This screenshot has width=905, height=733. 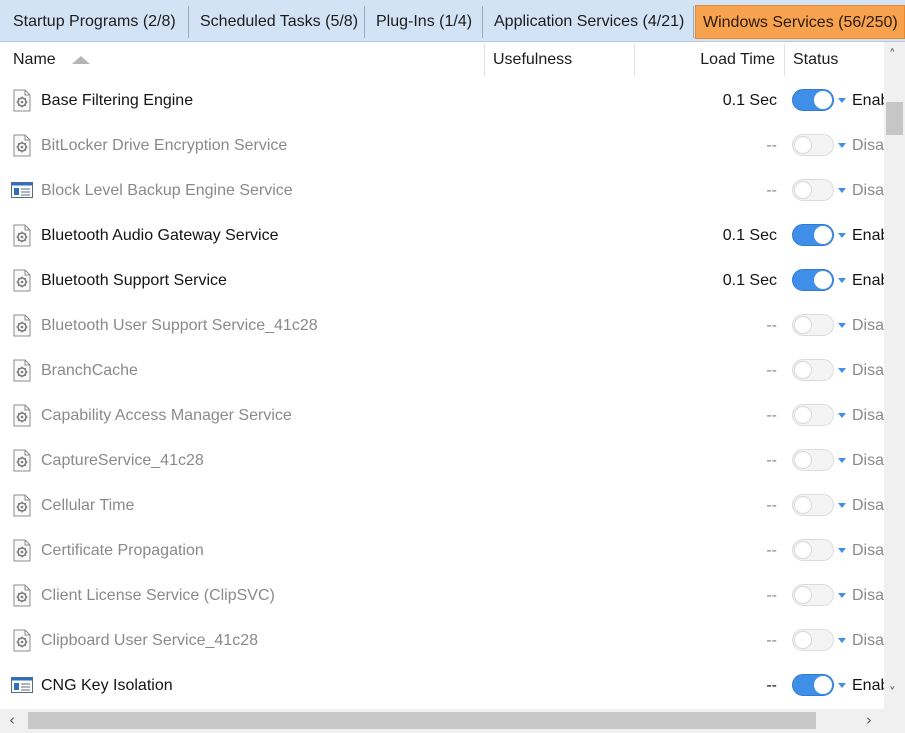 What do you see at coordinates (892, 693) in the screenshot?
I see `scroll-down-icon: ˅` at bounding box center [892, 693].